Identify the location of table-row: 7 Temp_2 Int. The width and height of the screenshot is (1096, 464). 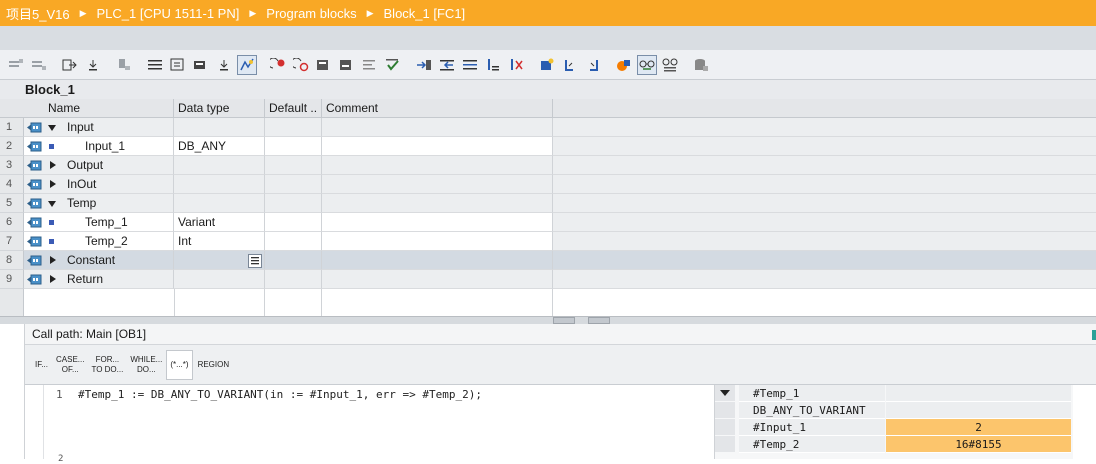
(548, 241).